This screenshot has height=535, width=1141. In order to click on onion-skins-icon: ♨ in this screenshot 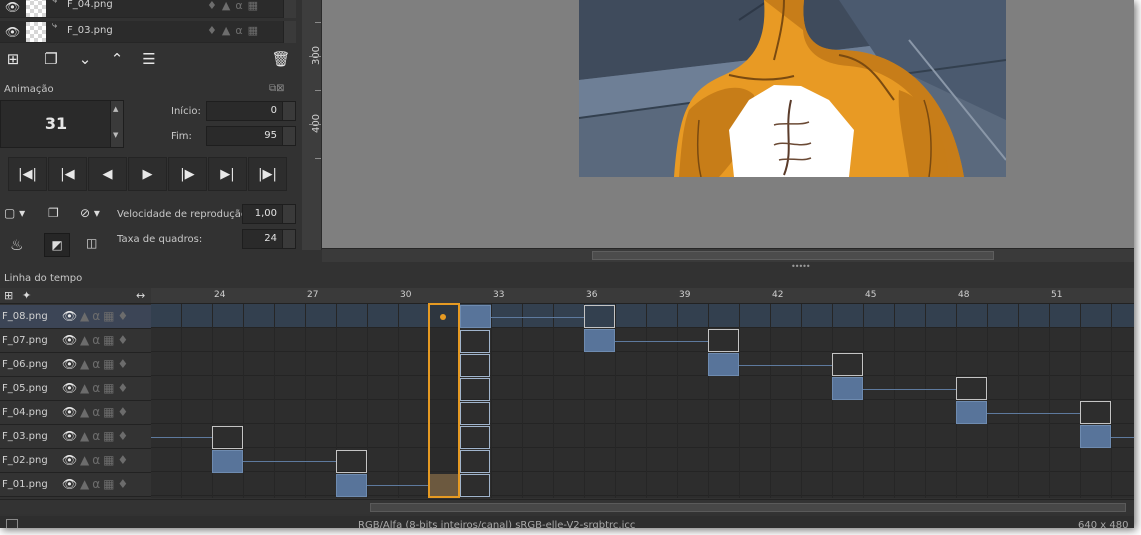, I will do `click(16, 245)`.